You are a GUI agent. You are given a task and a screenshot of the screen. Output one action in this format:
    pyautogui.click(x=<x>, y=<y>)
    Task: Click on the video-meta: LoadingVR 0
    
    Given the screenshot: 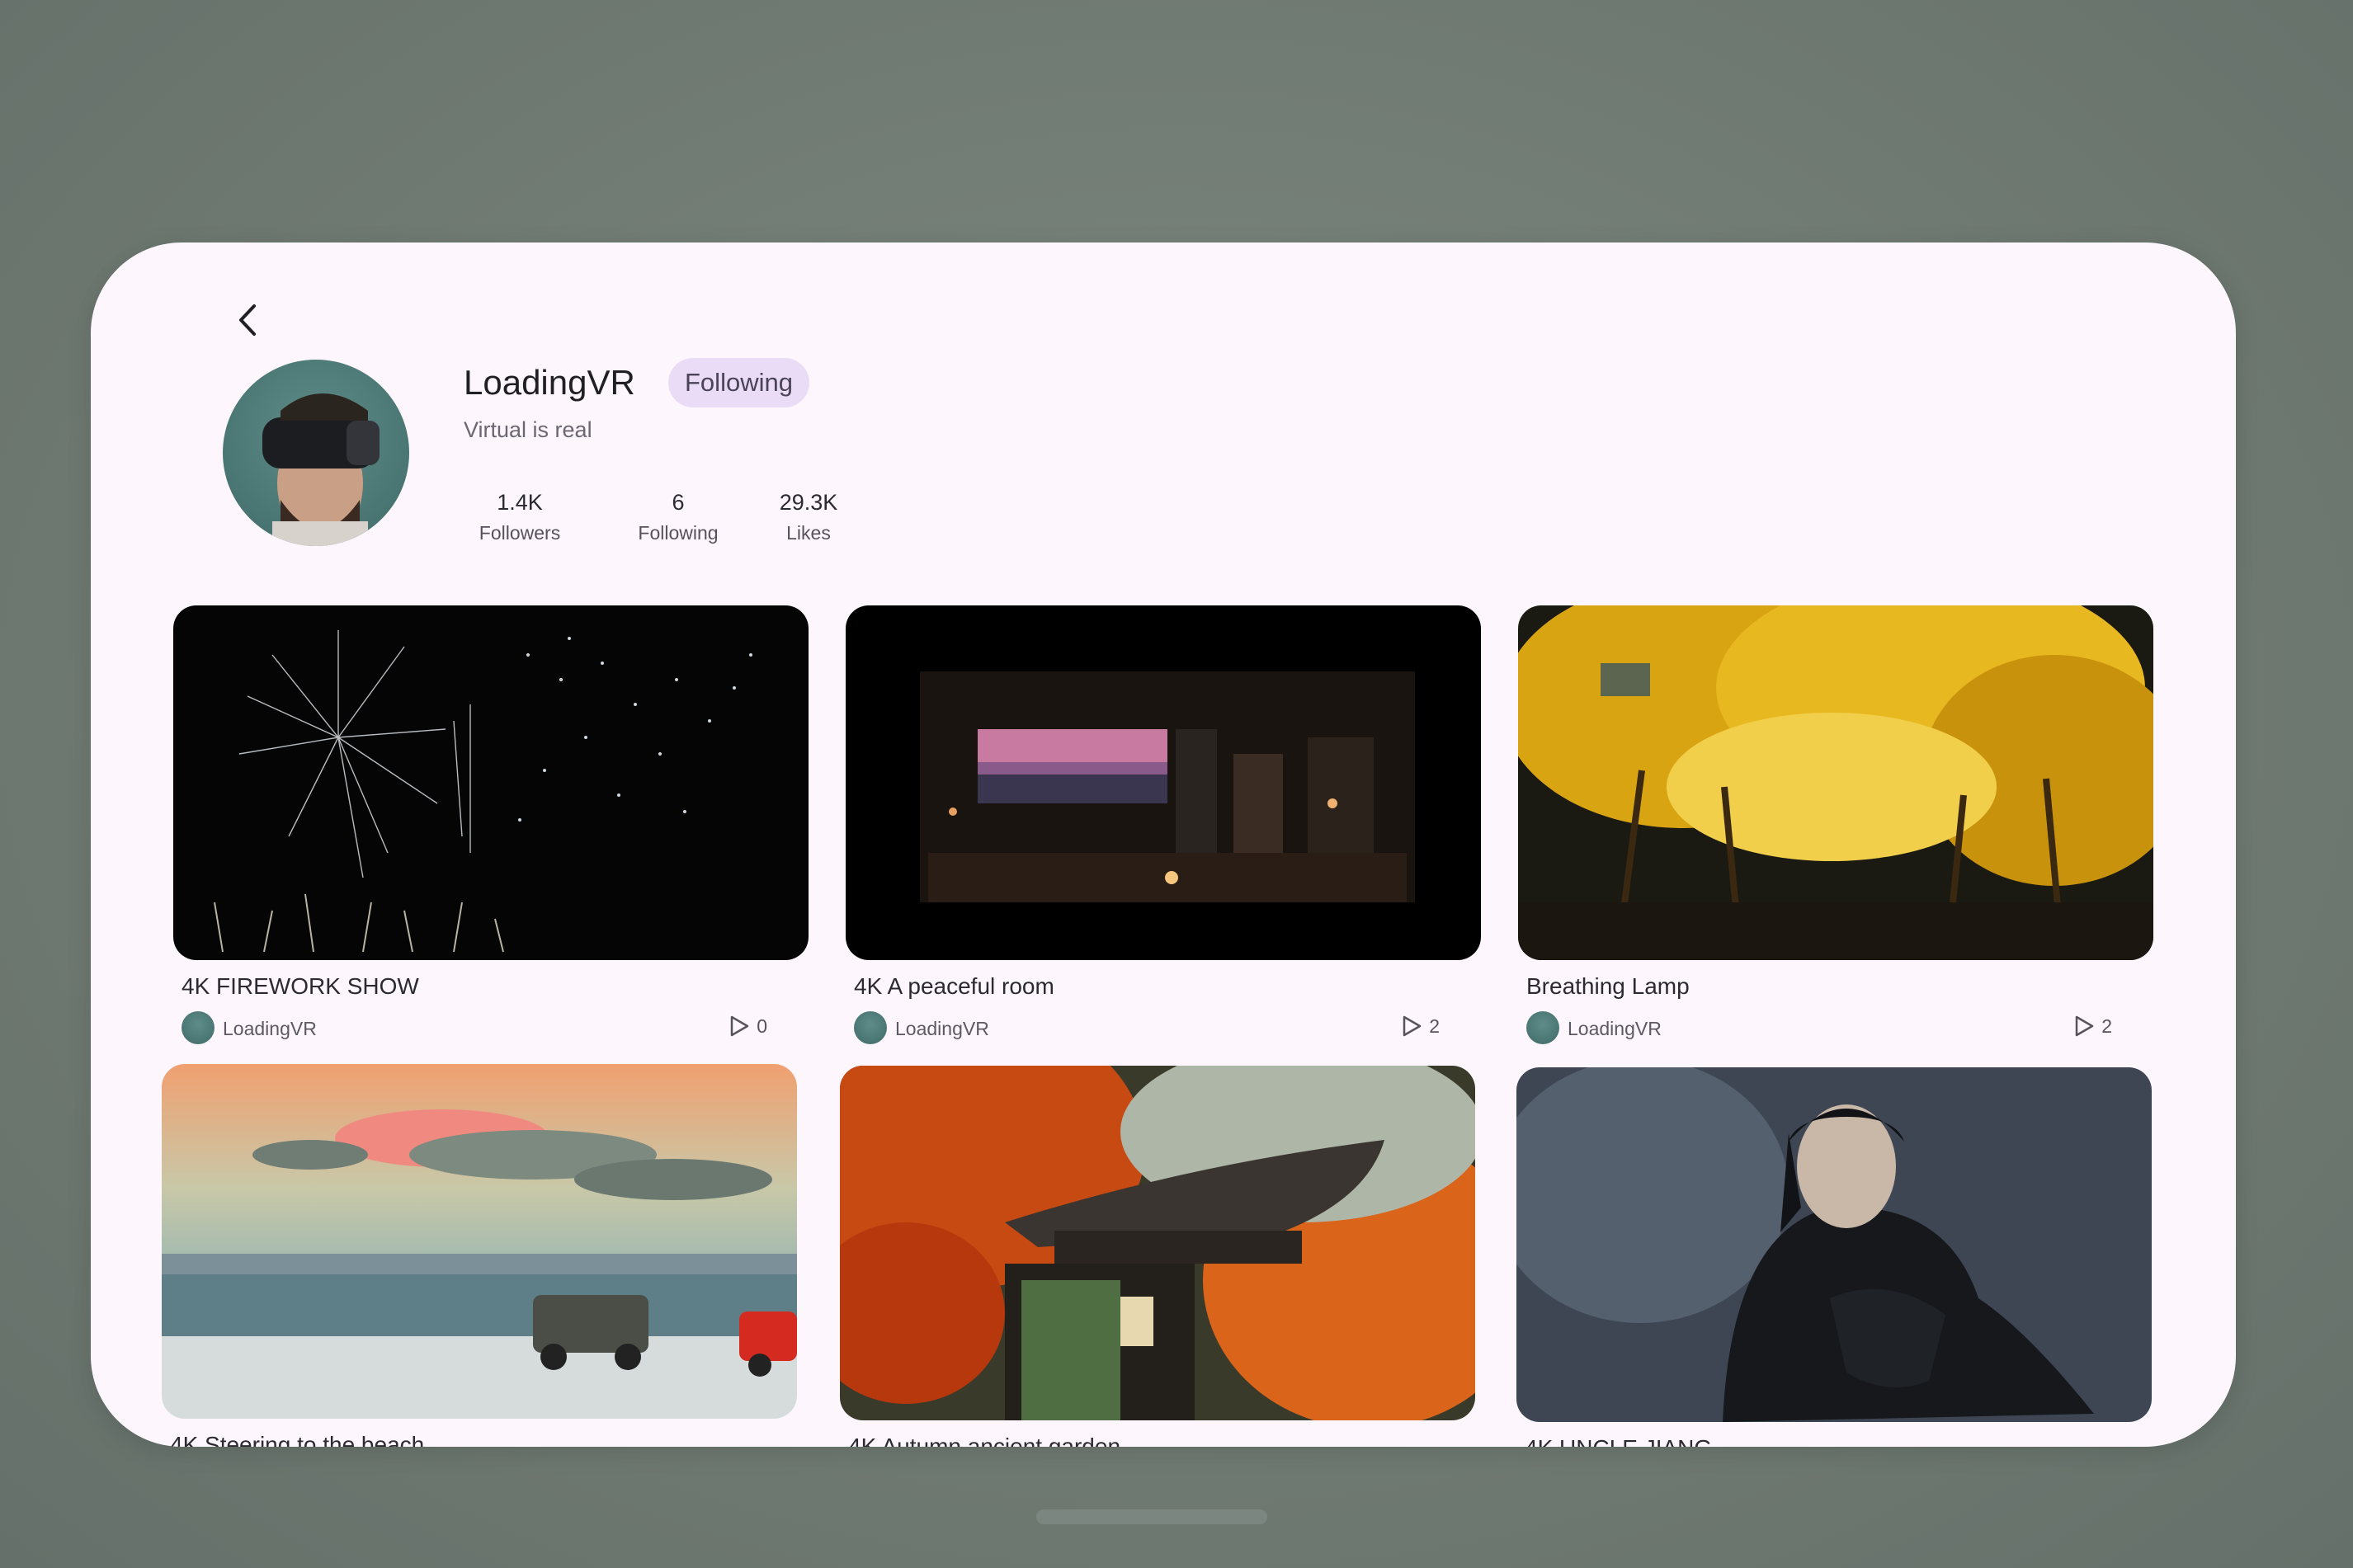 What is the action you would take?
    pyautogui.click(x=491, y=1028)
    